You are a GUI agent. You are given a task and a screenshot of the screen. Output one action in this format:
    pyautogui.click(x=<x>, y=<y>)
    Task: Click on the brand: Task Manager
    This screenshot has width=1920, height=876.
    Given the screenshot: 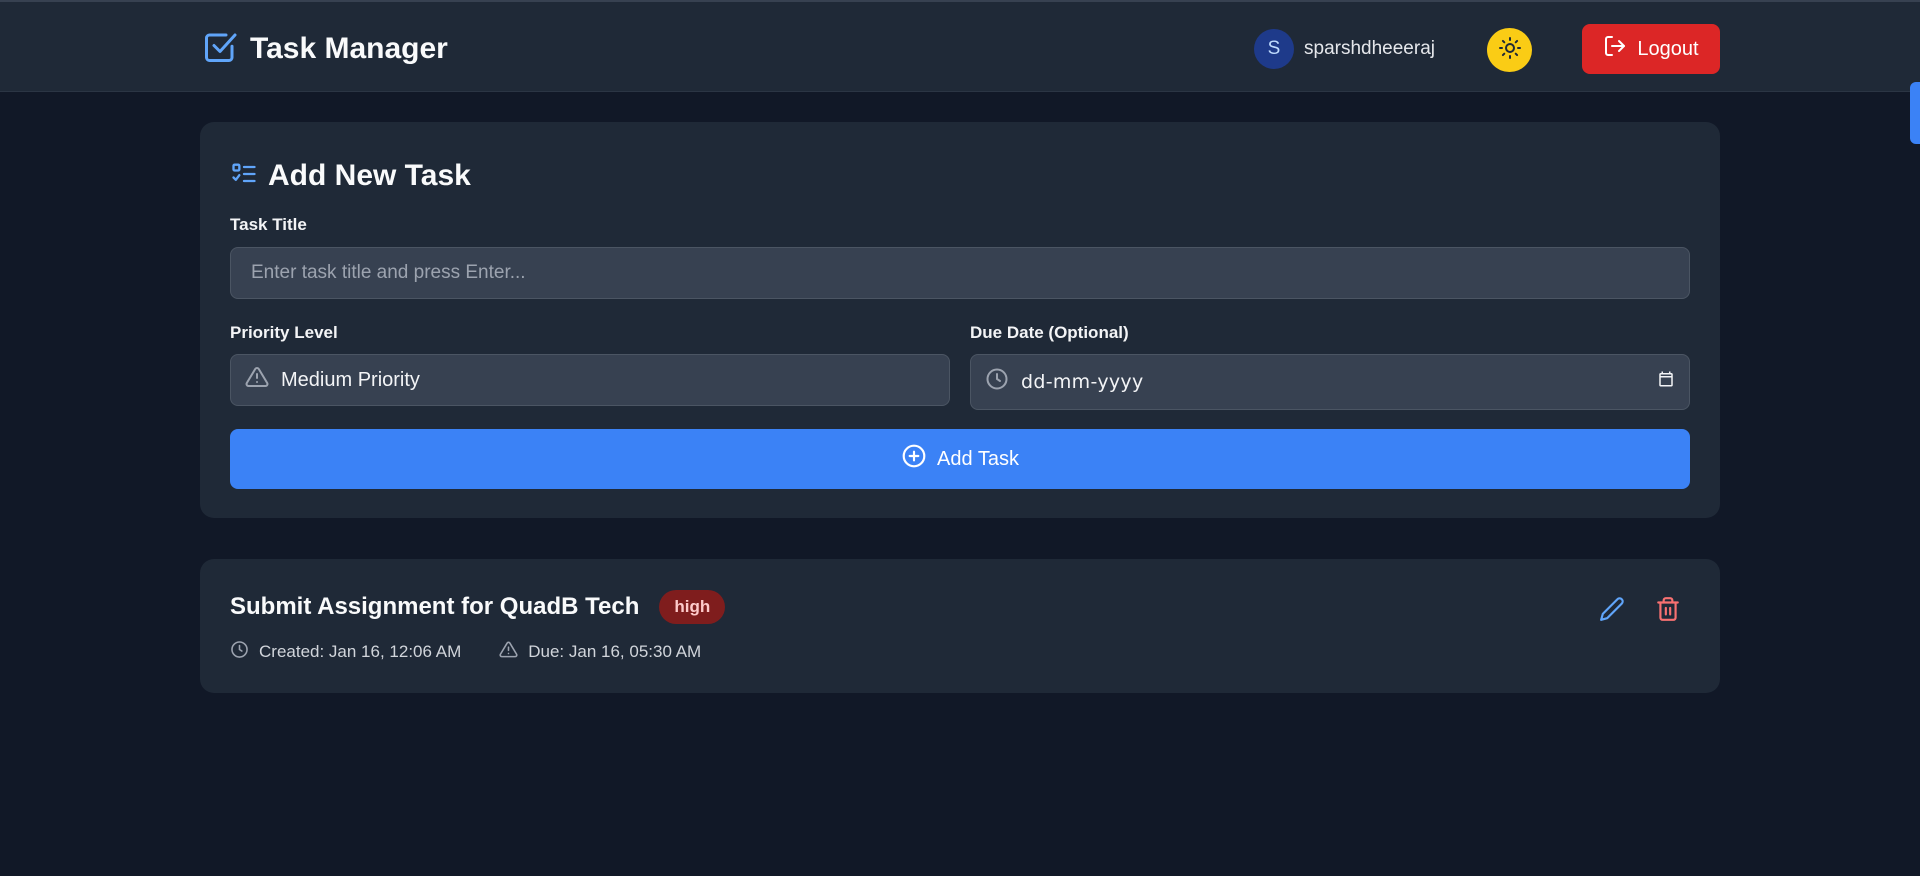 What is the action you would take?
    pyautogui.click(x=325, y=49)
    